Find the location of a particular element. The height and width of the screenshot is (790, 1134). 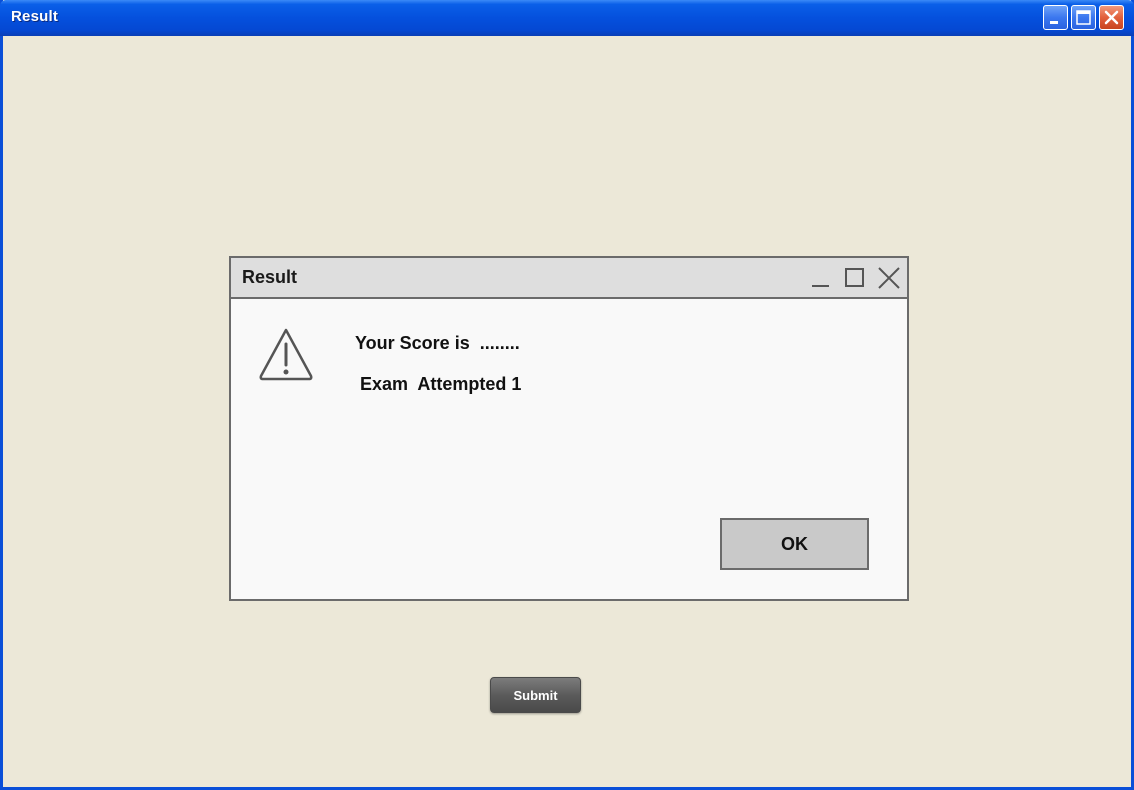

window-maximize-button is located at coordinates (1083, 17).